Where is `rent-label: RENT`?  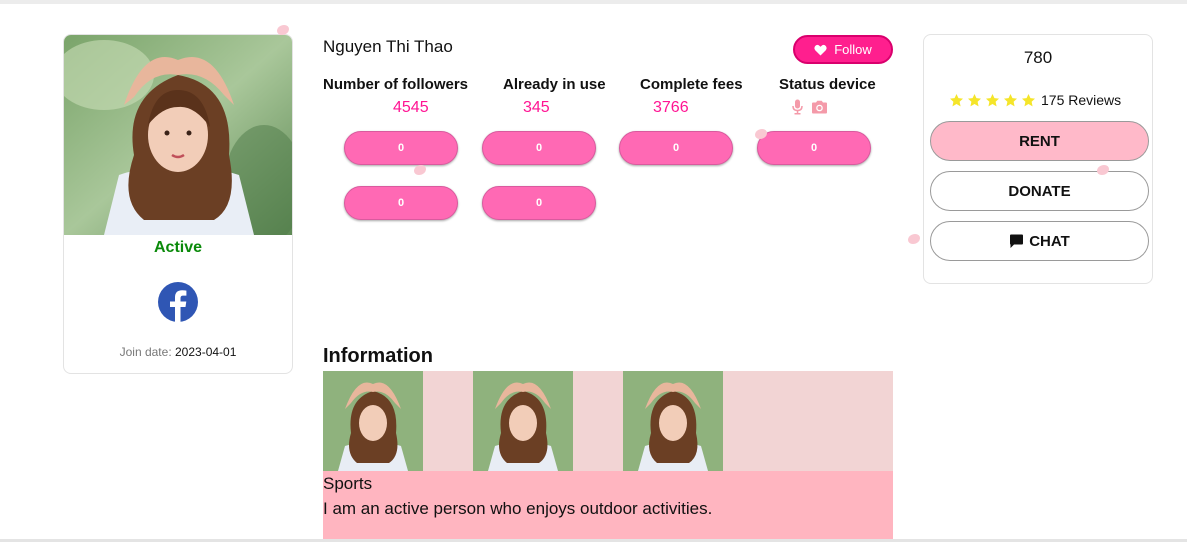
rent-label: RENT is located at coordinates (1039, 141).